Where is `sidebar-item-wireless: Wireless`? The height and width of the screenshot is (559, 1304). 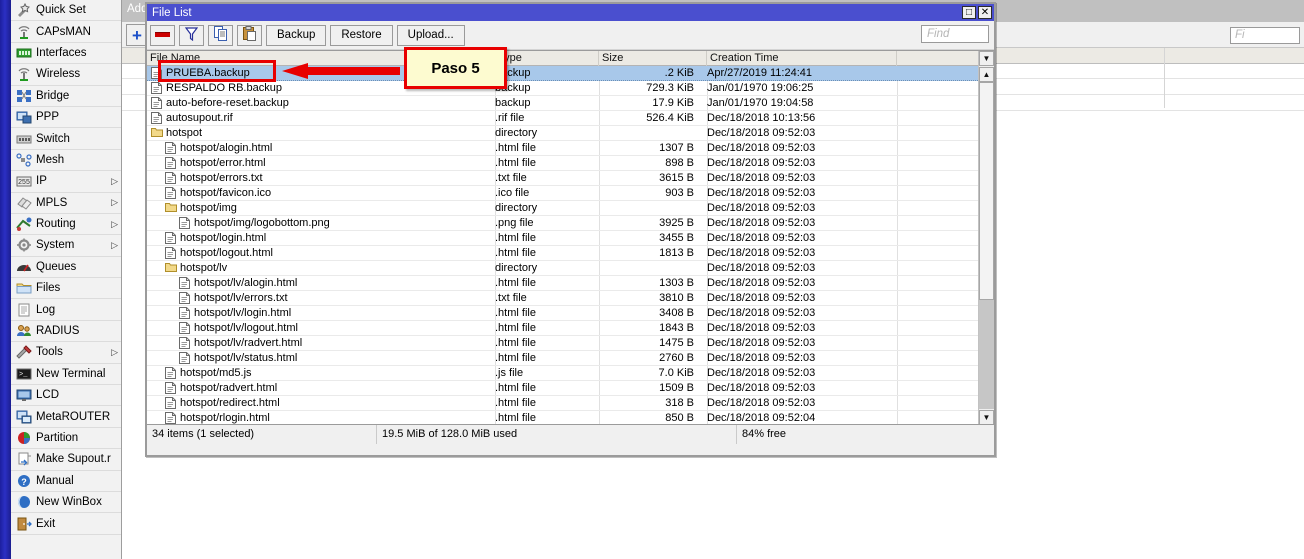 sidebar-item-wireless: Wireless is located at coordinates (66, 75).